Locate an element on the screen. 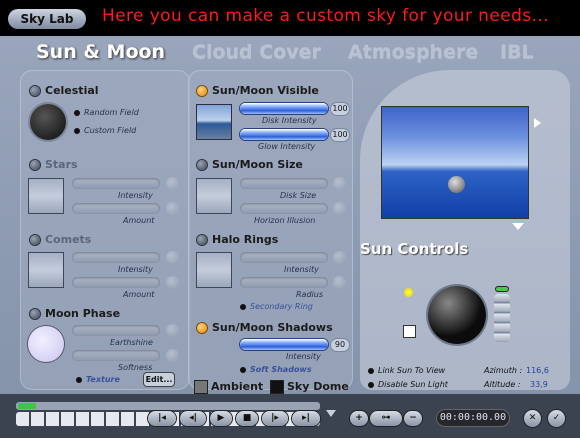 The image size is (580, 438). sunmoon-visible-label: Sun/Moon Visible is located at coordinates (265, 90).